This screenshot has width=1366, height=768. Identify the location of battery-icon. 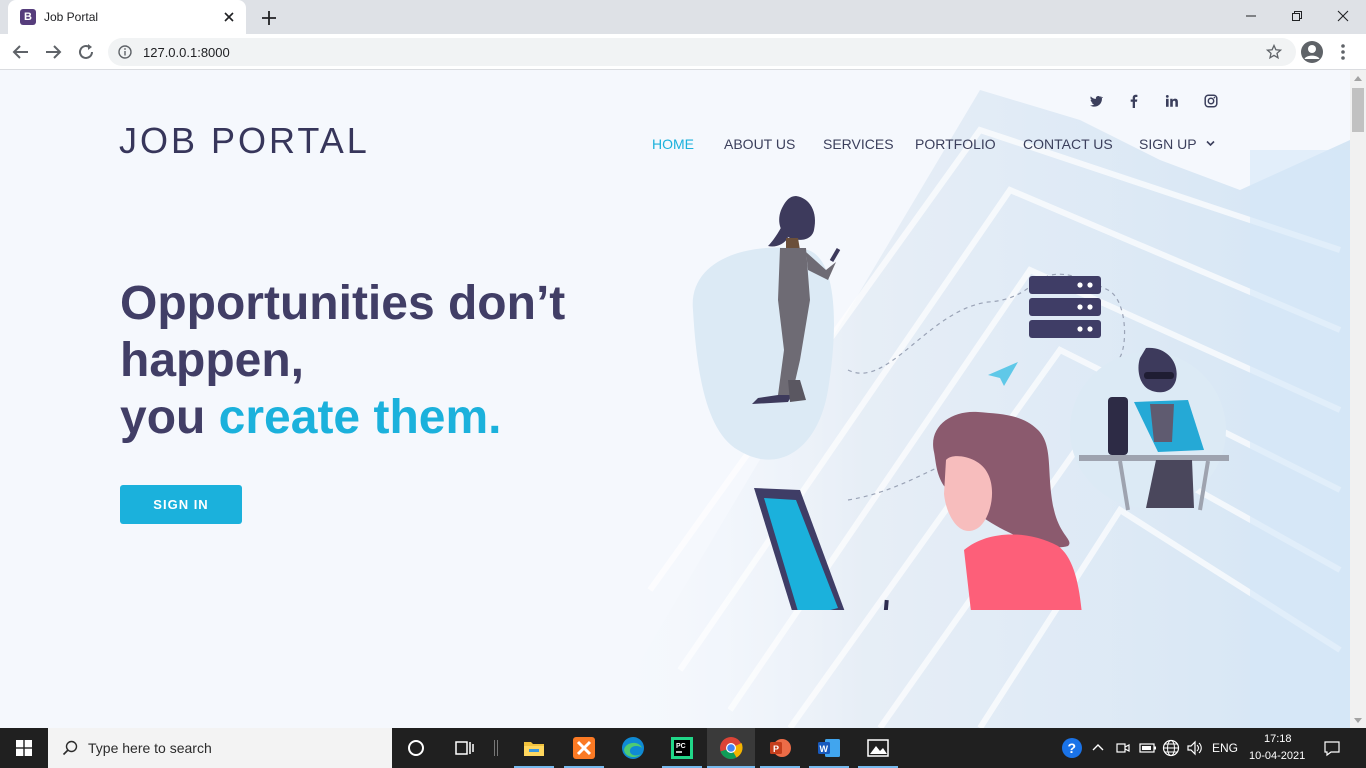
(1148, 748).